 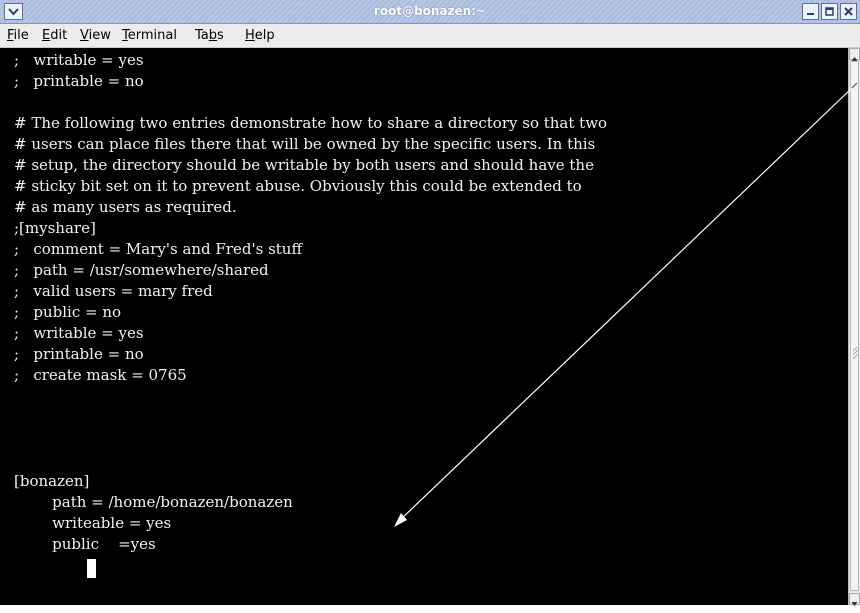 What do you see at coordinates (430, 36) in the screenshot?
I see `menu-bar: File Edit View Terminal Tabs Help` at bounding box center [430, 36].